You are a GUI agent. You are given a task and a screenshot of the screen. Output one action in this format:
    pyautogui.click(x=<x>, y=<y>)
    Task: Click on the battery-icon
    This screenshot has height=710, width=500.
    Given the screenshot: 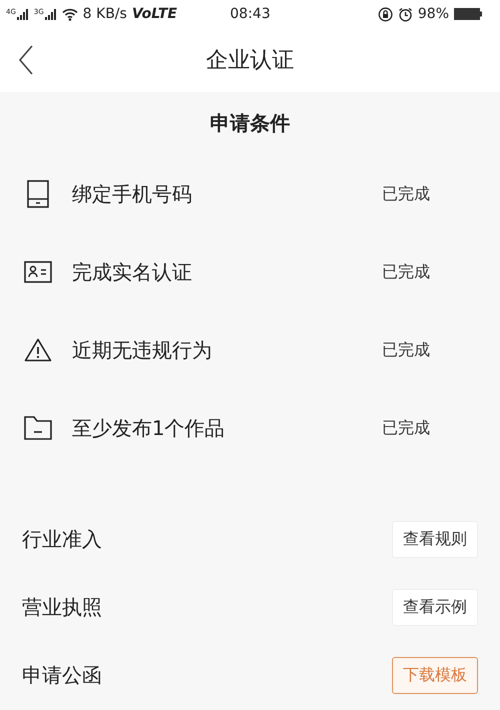 What is the action you would take?
    pyautogui.click(x=468, y=14)
    